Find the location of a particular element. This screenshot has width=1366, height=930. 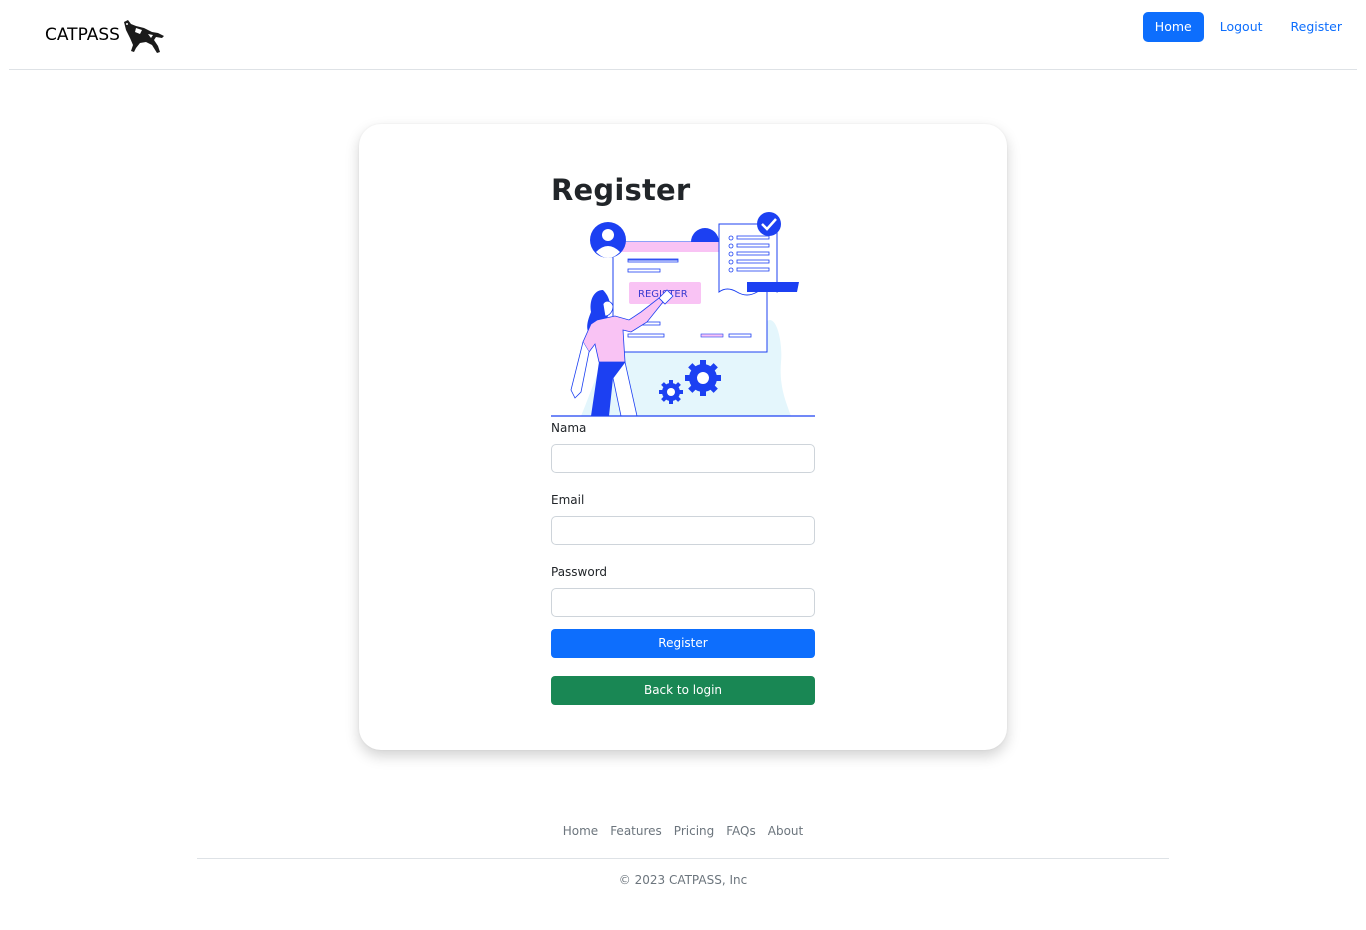

footer-link-home: Home is located at coordinates (580, 831).